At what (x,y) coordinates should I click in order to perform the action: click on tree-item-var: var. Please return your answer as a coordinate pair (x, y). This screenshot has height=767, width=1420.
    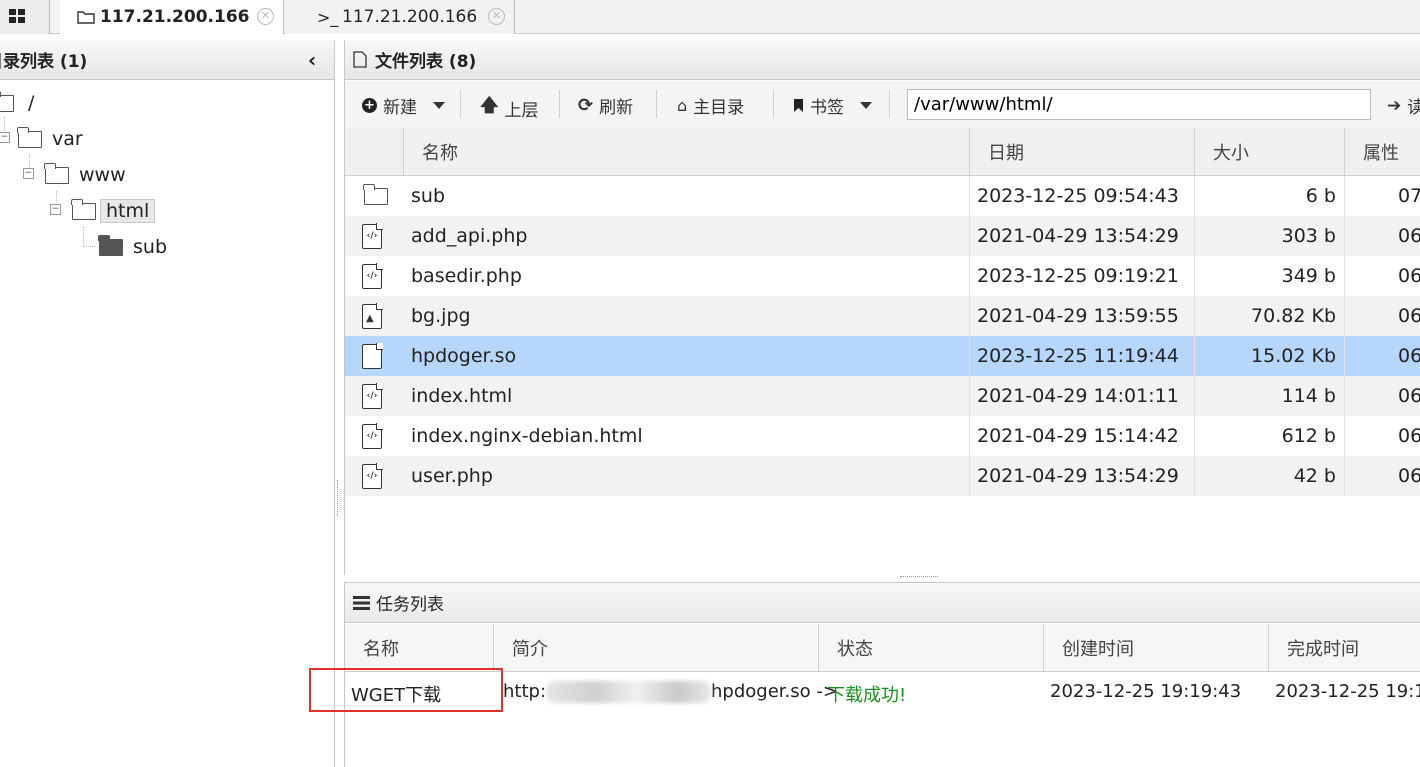
    Looking at the image, I should click on (50, 139).